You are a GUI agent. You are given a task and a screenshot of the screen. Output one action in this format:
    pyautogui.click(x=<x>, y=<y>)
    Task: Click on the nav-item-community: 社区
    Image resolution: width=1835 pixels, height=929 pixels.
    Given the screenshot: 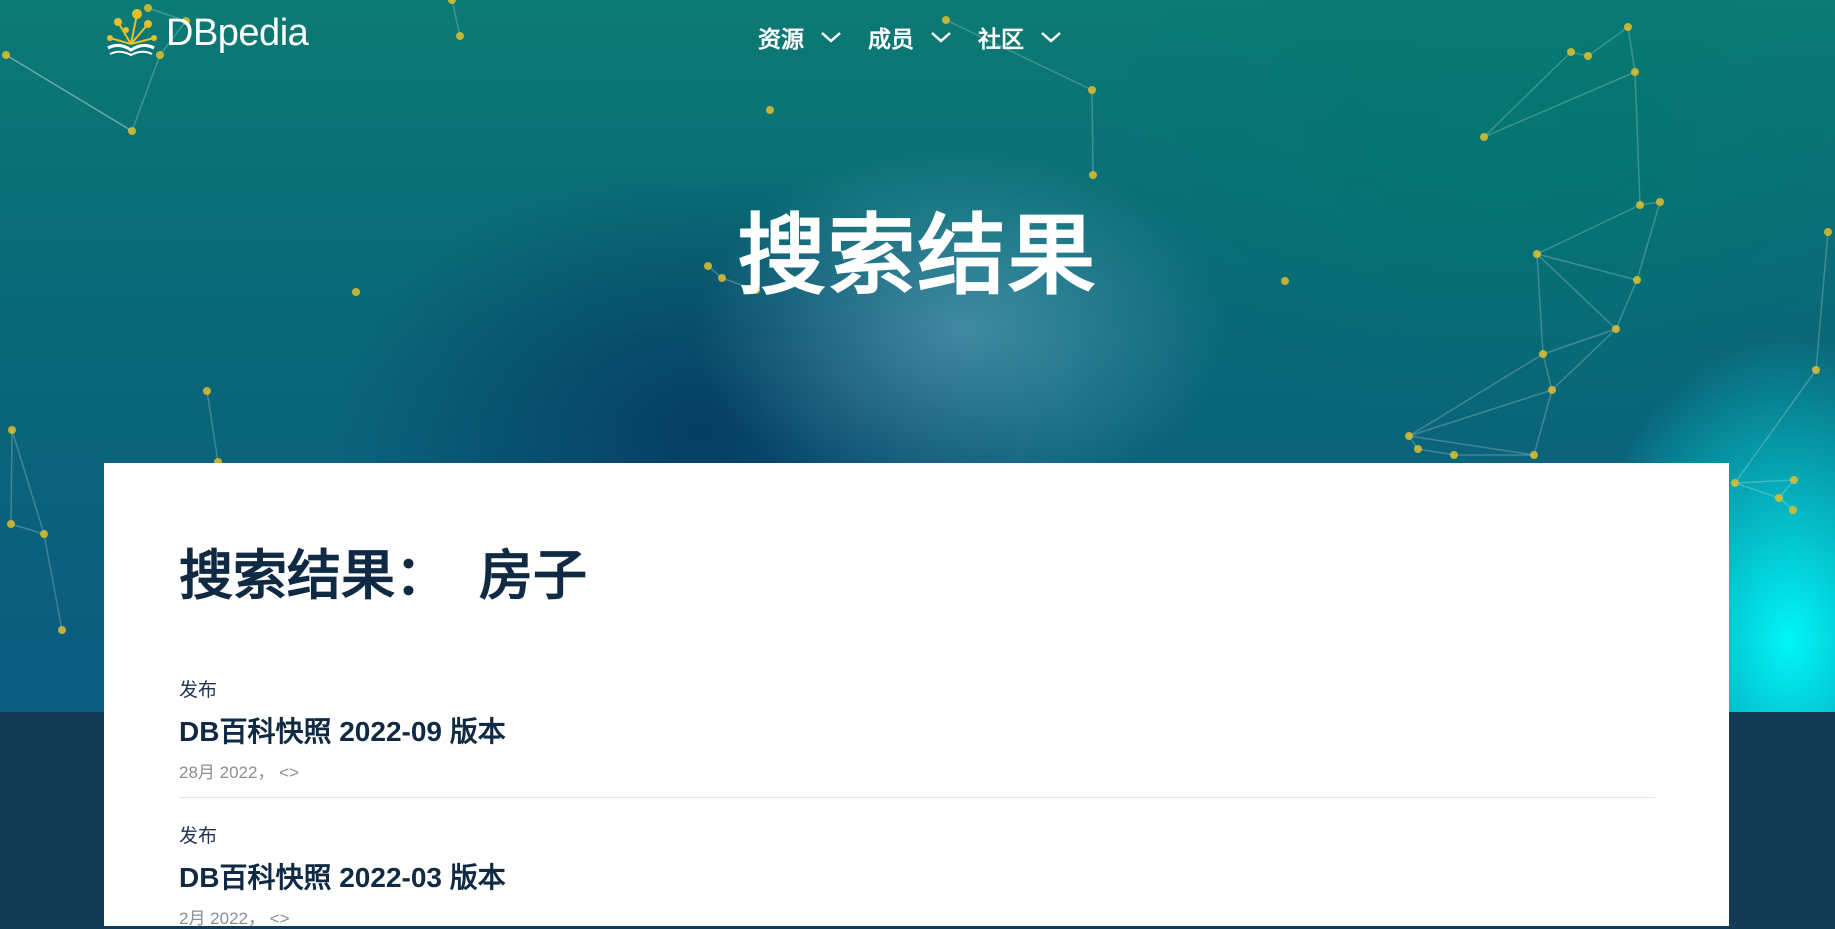 What is the action you would take?
    pyautogui.click(x=1020, y=37)
    